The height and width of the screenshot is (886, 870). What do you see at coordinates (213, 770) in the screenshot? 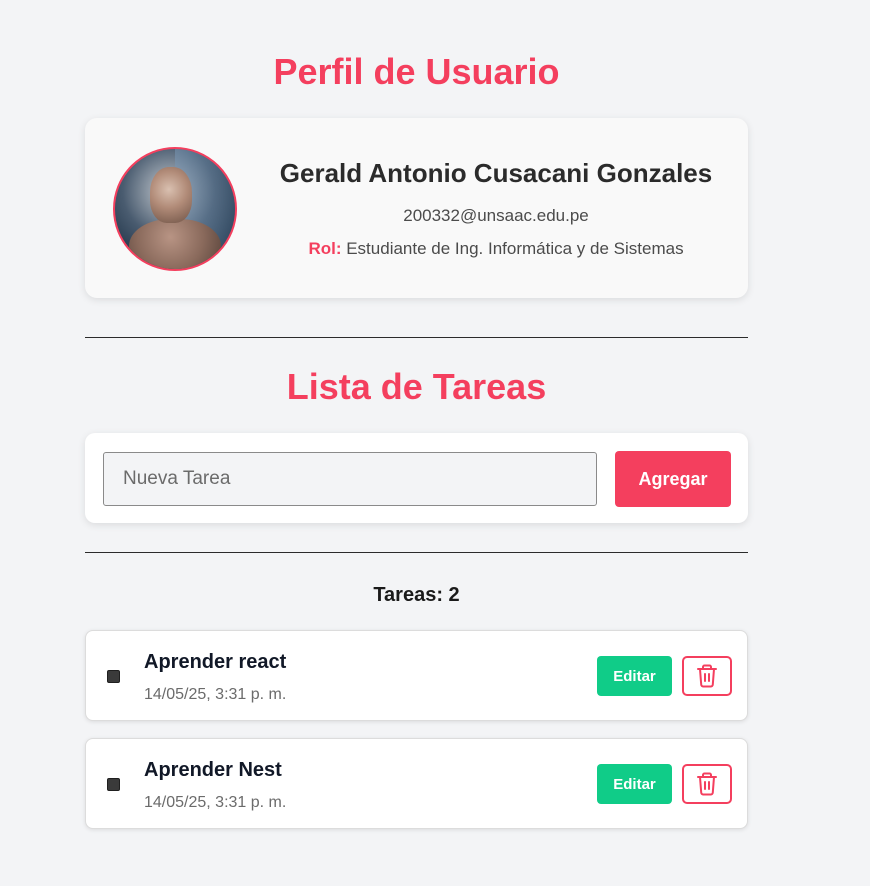
I see `task-title: Aprender Nest` at bounding box center [213, 770].